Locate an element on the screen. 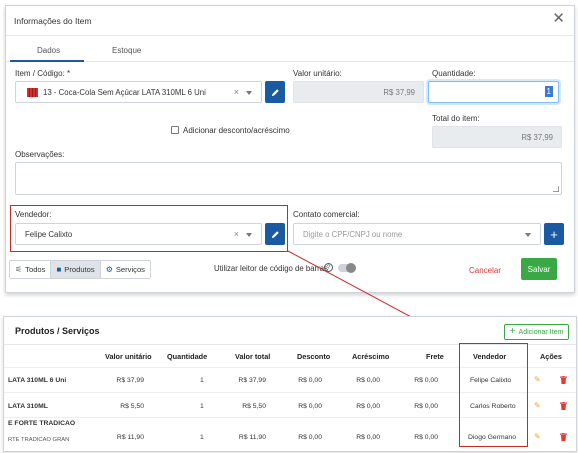 This screenshot has height=453, width=578. row1-freight: R$ 0,00 is located at coordinates (426, 380).